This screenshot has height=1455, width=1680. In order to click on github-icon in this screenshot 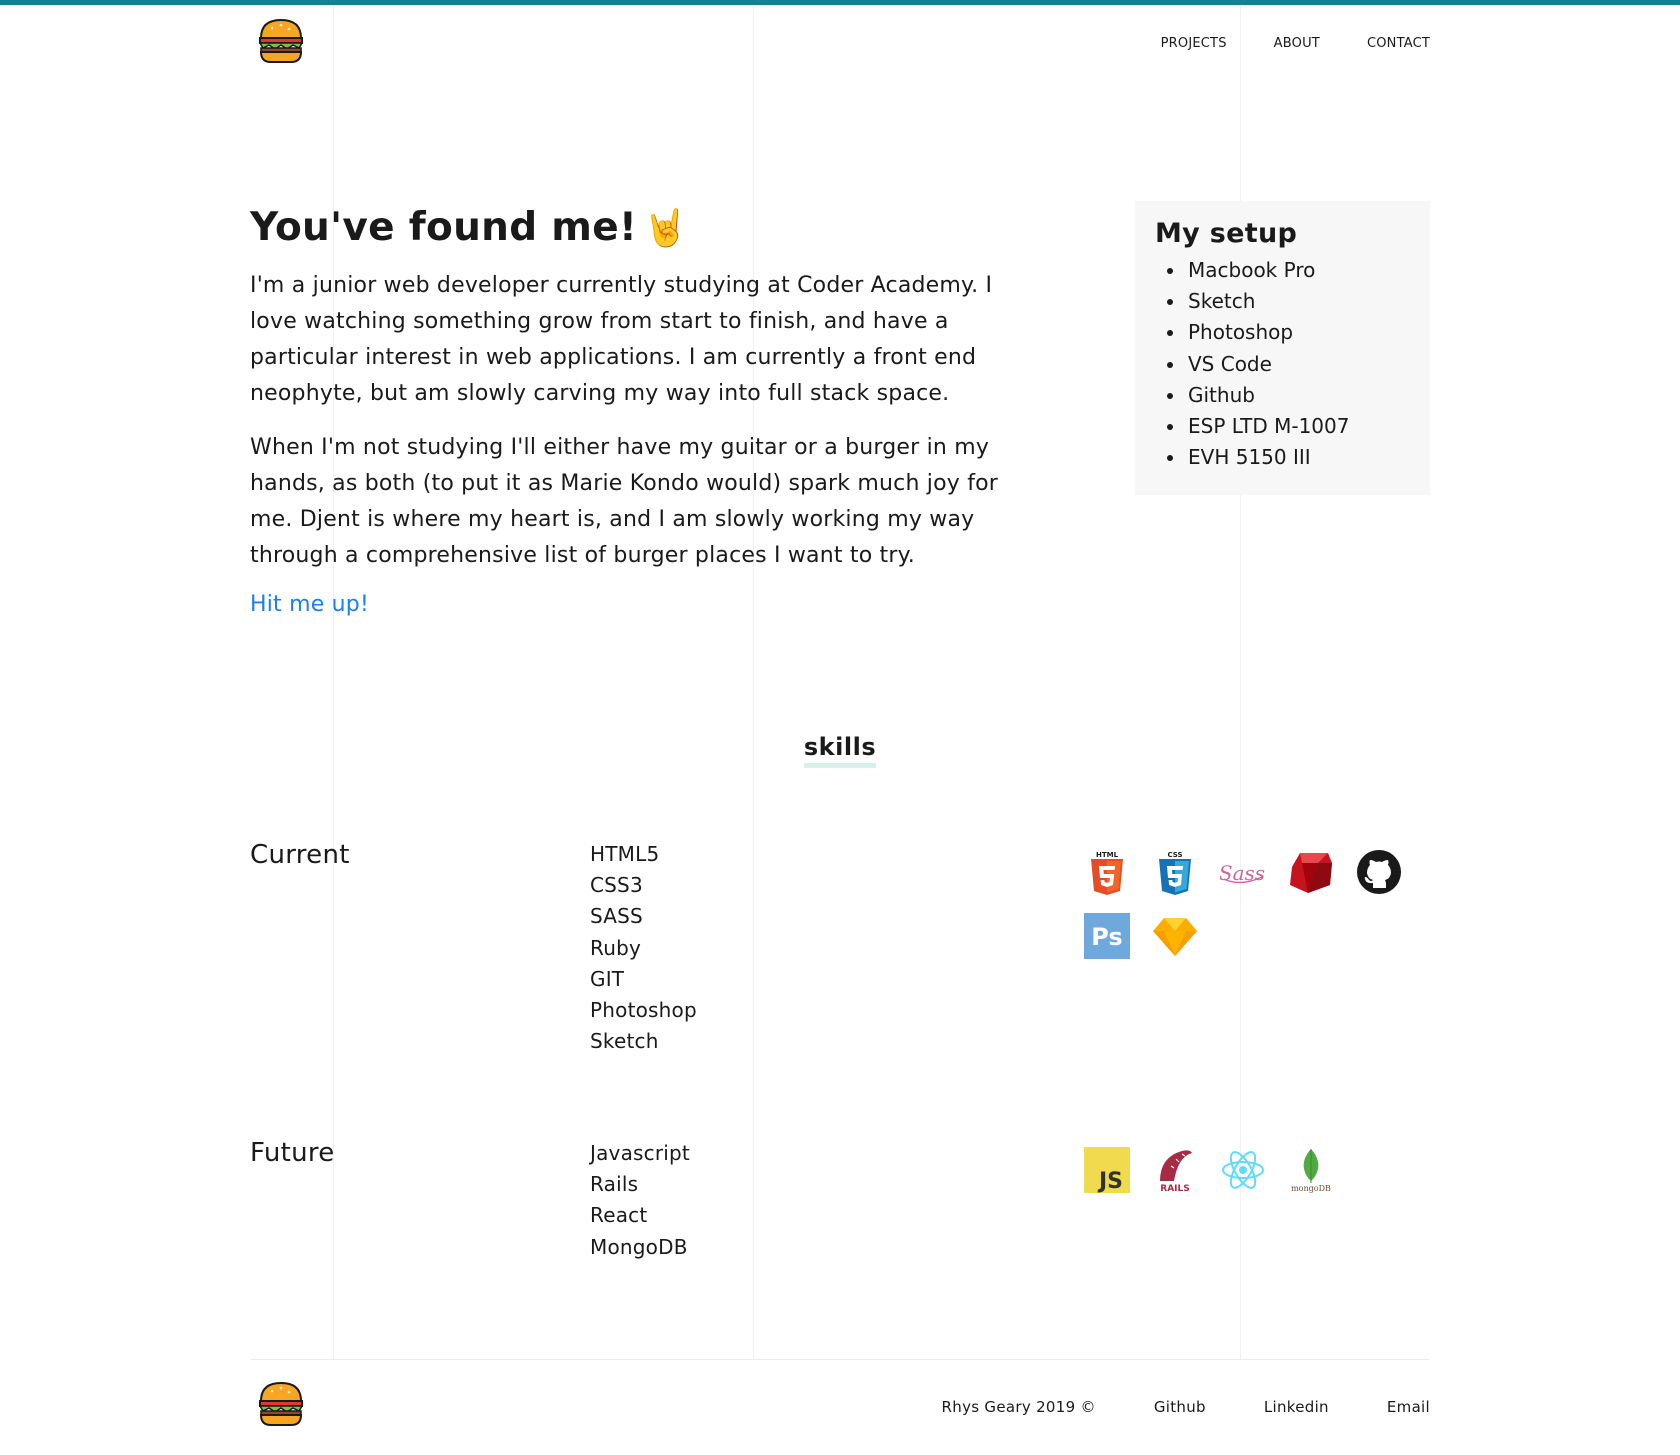, I will do `click(1379, 872)`.